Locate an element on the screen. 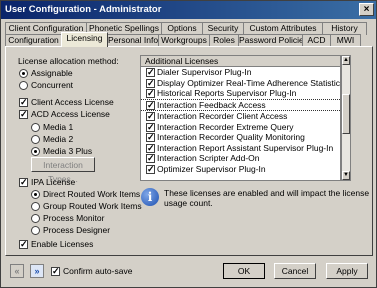 Image resolution: width=377 pixels, height=288 pixels. cancel-button: Cancel is located at coordinates (295, 271).